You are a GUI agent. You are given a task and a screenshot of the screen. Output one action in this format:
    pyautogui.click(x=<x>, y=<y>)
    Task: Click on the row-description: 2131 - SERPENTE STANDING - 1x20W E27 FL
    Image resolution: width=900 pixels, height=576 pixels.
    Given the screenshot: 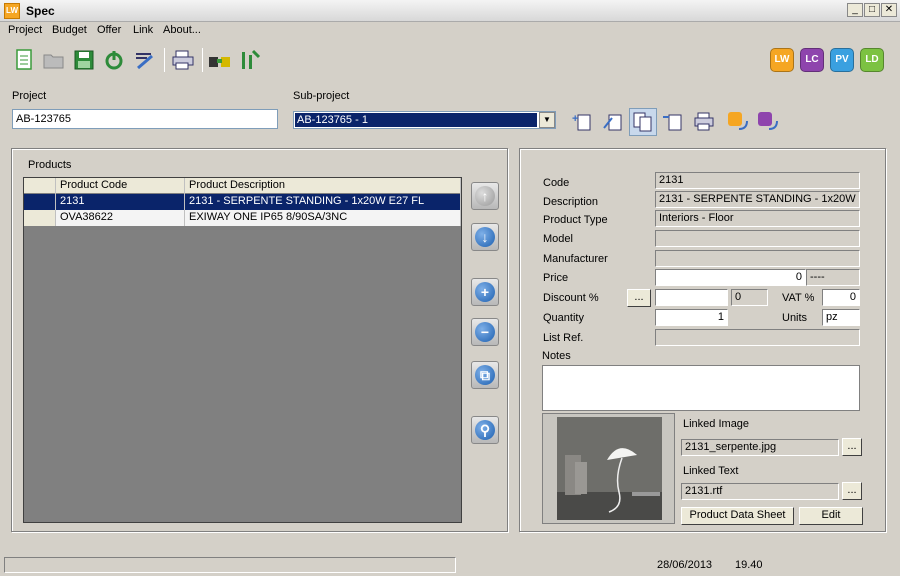 What is the action you would take?
    pyautogui.click(x=323, y=202)
    